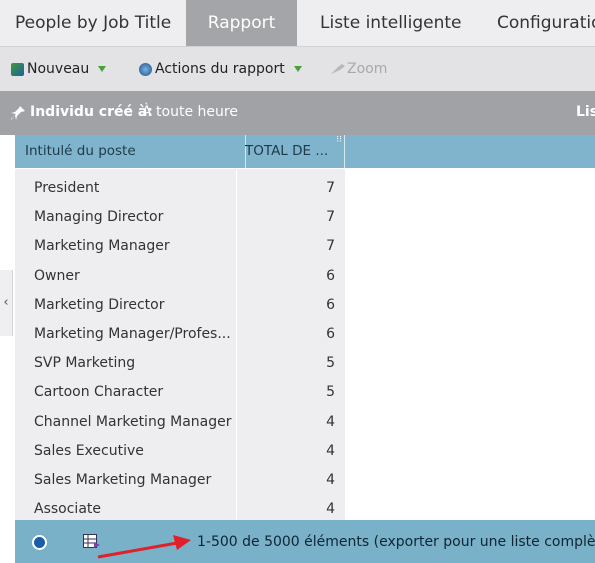  Describe the element at coordinates (130, 151) in the screenshot. I see `column-header-job-title: Intitulé du poste` at that location.